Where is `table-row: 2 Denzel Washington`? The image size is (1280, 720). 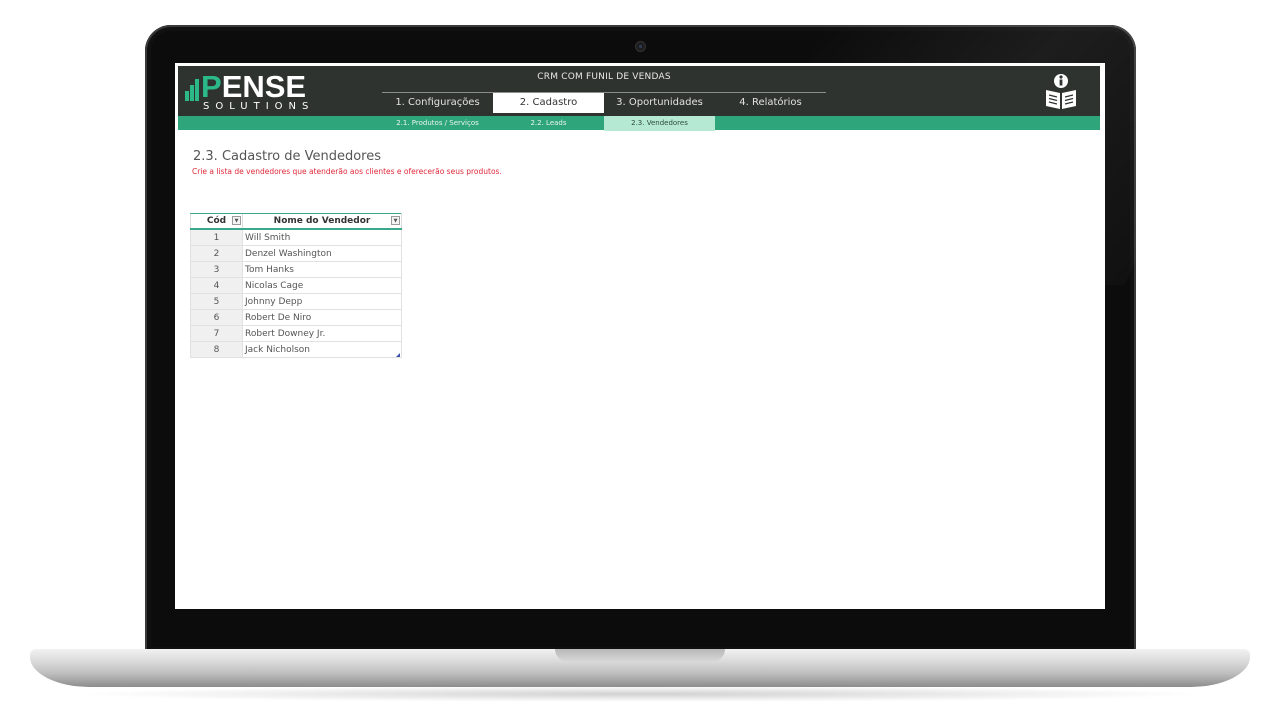
table-row: 2 Denzel Washington is located at coordinates (296, 253).